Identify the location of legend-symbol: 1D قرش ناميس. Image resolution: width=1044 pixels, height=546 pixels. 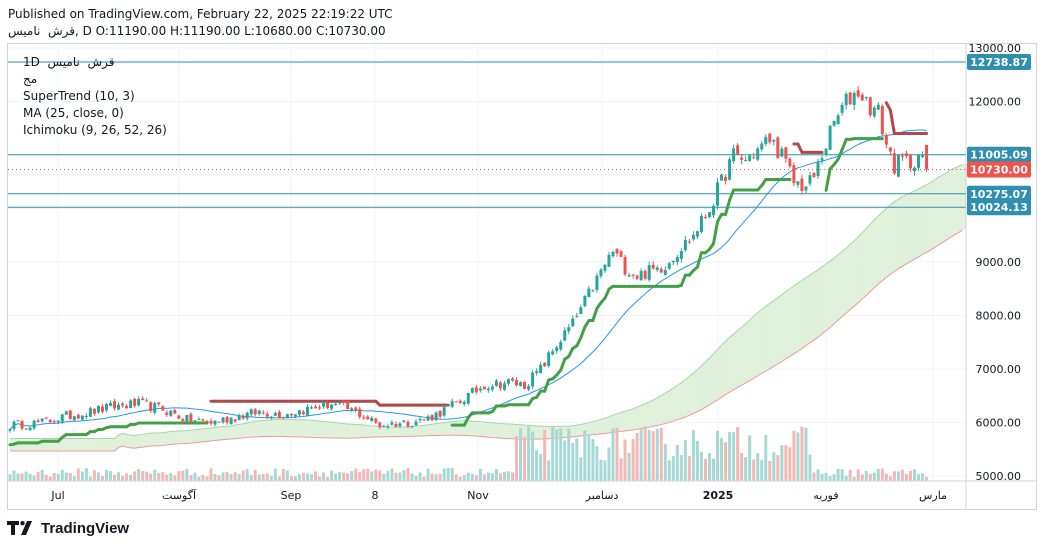
(69, 62).